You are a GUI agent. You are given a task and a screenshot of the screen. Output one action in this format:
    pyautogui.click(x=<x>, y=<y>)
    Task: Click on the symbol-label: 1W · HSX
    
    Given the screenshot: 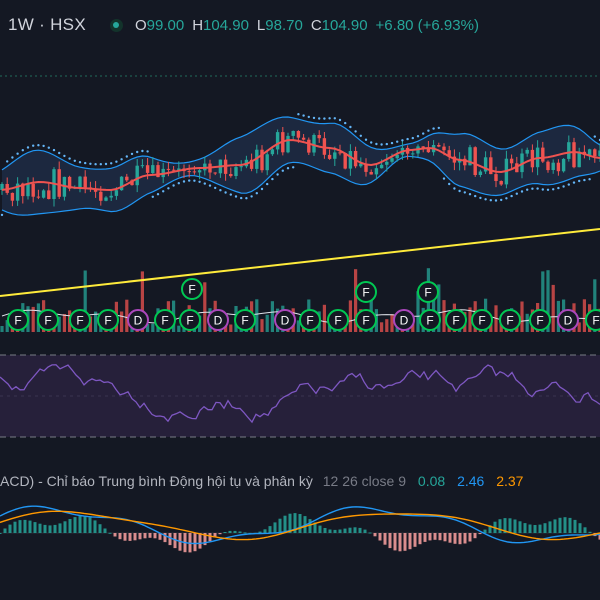 What is the action you would take?
    pyautogui.click(x=47, y=25)
    